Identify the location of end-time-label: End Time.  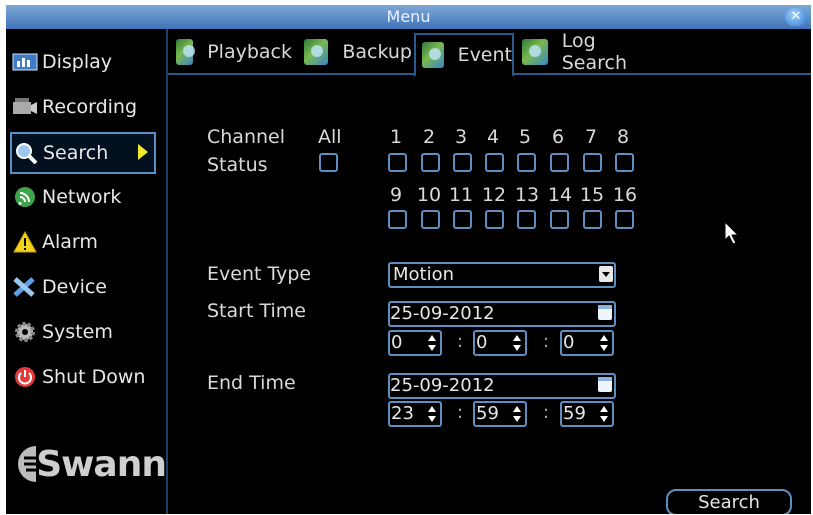
(251, 383).